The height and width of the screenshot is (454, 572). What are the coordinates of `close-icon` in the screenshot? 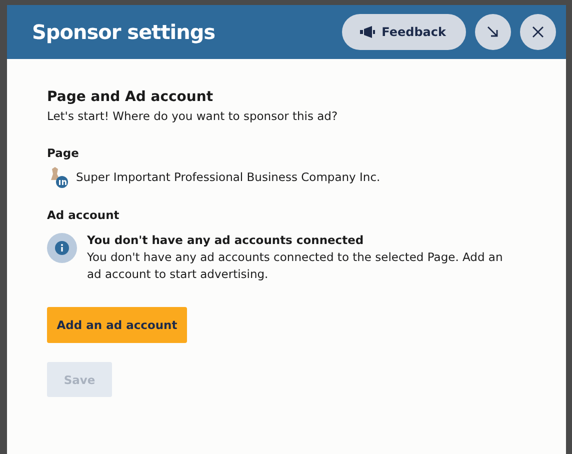 It's located at (538, 32).